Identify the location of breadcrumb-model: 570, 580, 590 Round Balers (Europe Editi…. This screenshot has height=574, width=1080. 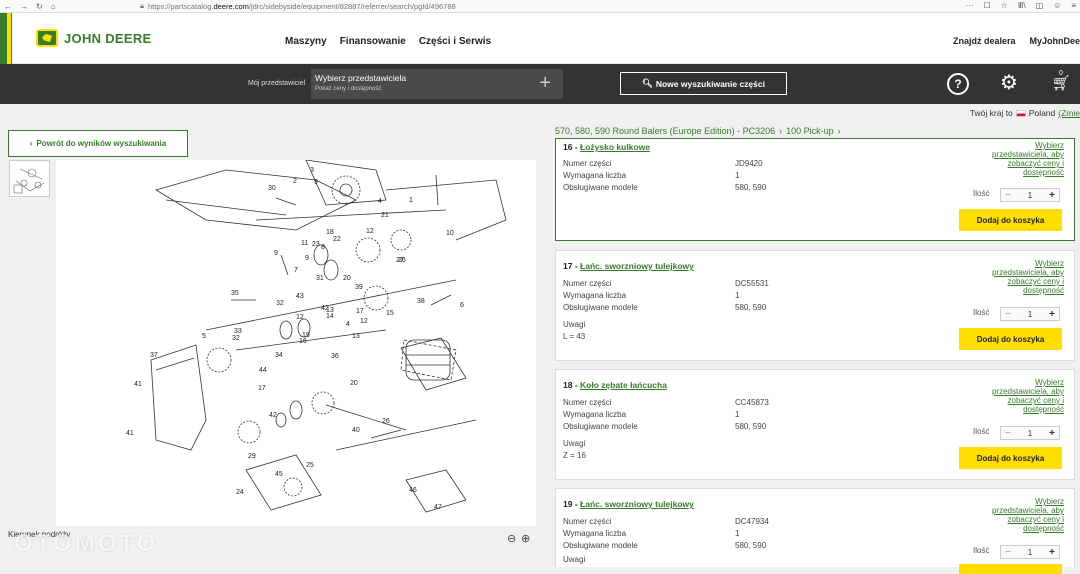
(665, 131).